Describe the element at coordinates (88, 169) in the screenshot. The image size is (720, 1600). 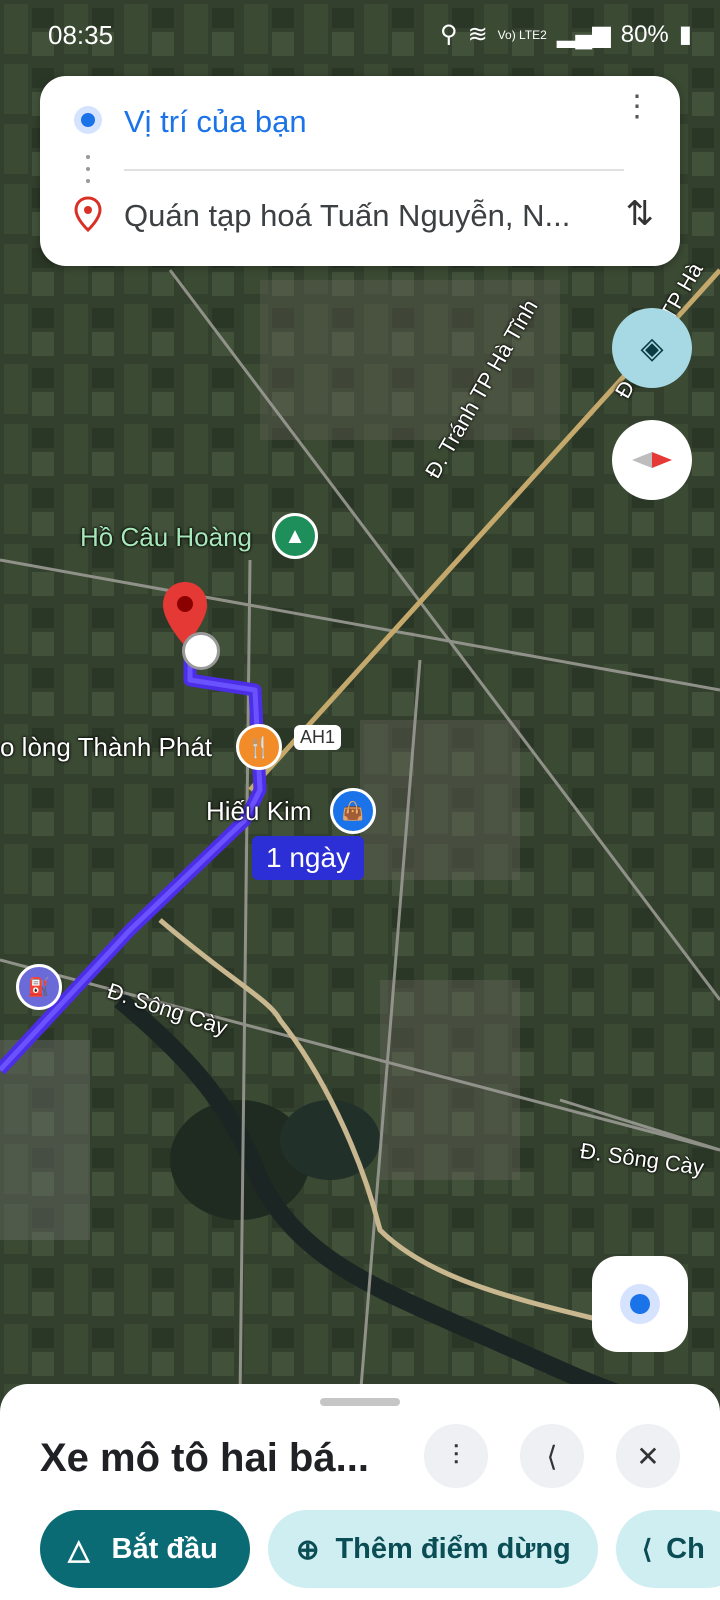
I see `connector-dots-icon` at that location.